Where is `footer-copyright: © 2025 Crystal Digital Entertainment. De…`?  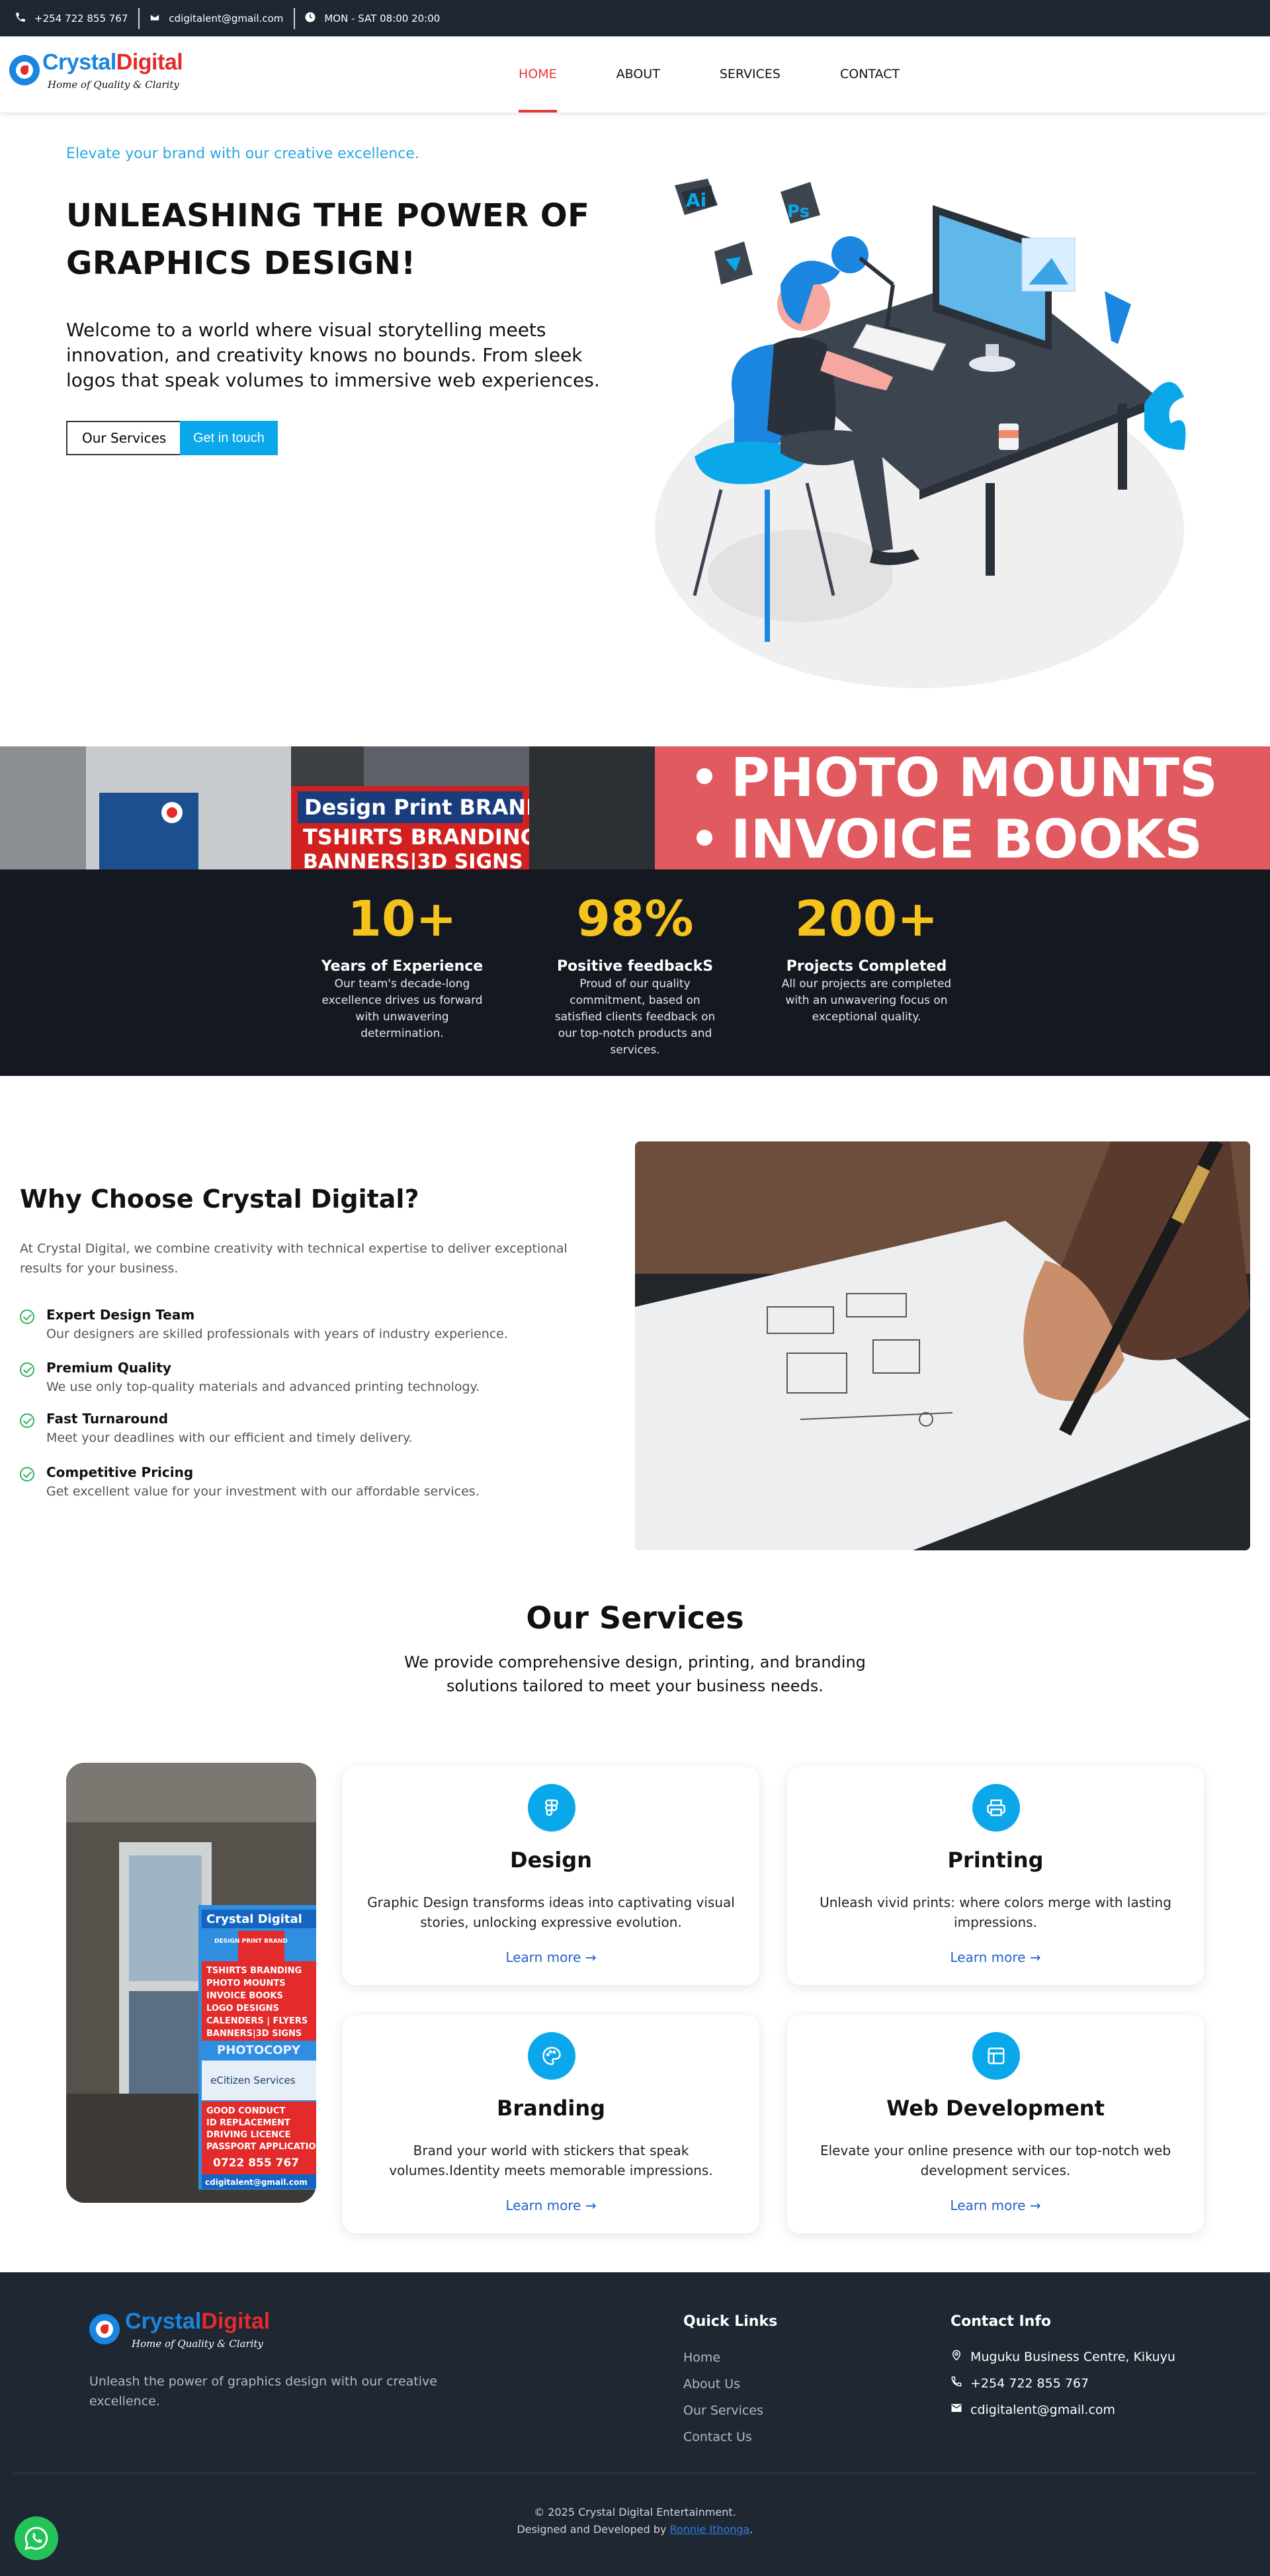
footer-copyright: © 2025 Crystal Digital Entertainment. De… is located at coordinates (635, 2521).